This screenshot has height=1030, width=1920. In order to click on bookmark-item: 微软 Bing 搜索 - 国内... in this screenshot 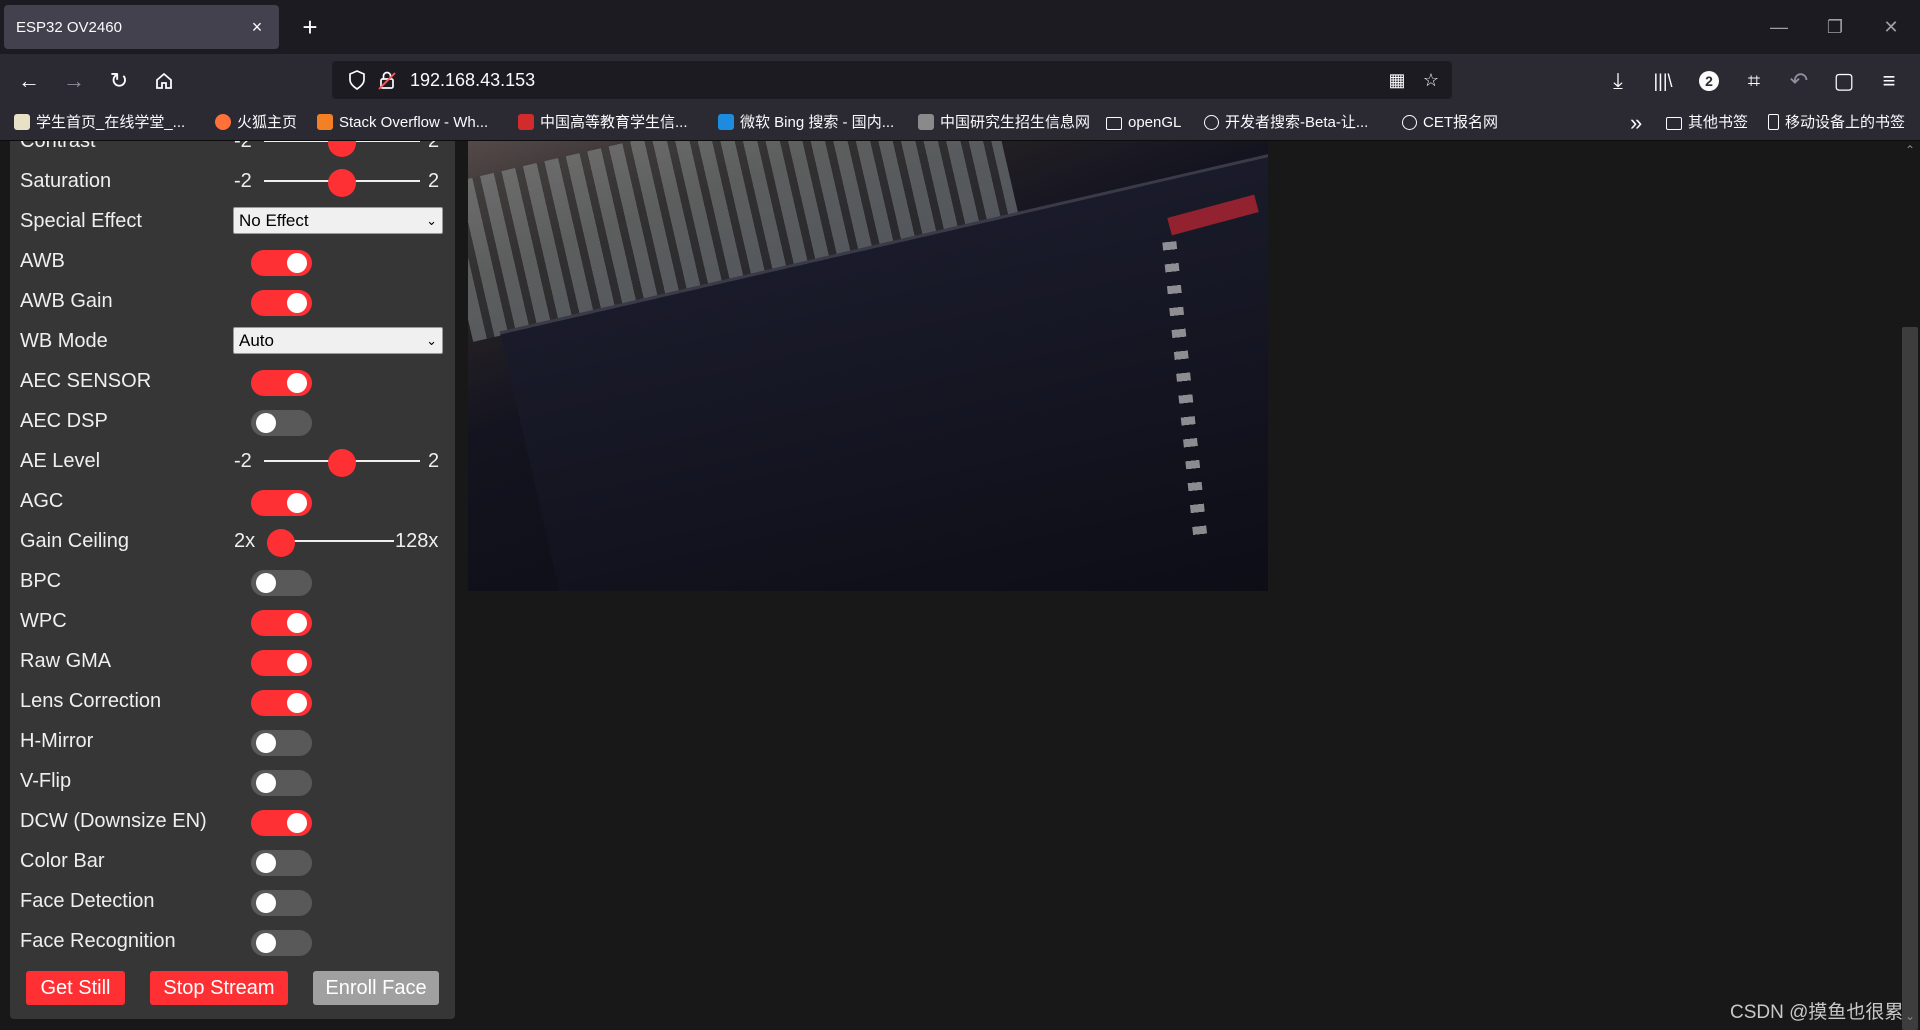, I will do `click(806, 123)`.